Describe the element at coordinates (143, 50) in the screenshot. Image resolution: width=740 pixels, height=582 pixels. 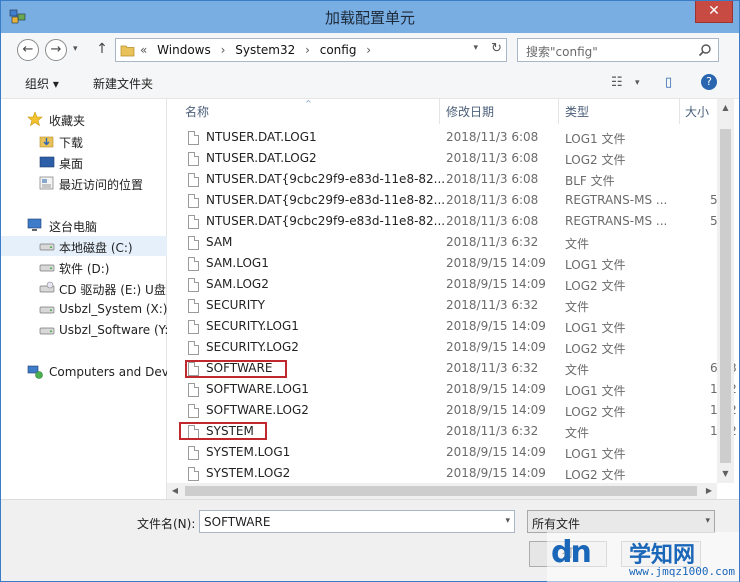
I see `breadcrumb-overflow: «` at that location.